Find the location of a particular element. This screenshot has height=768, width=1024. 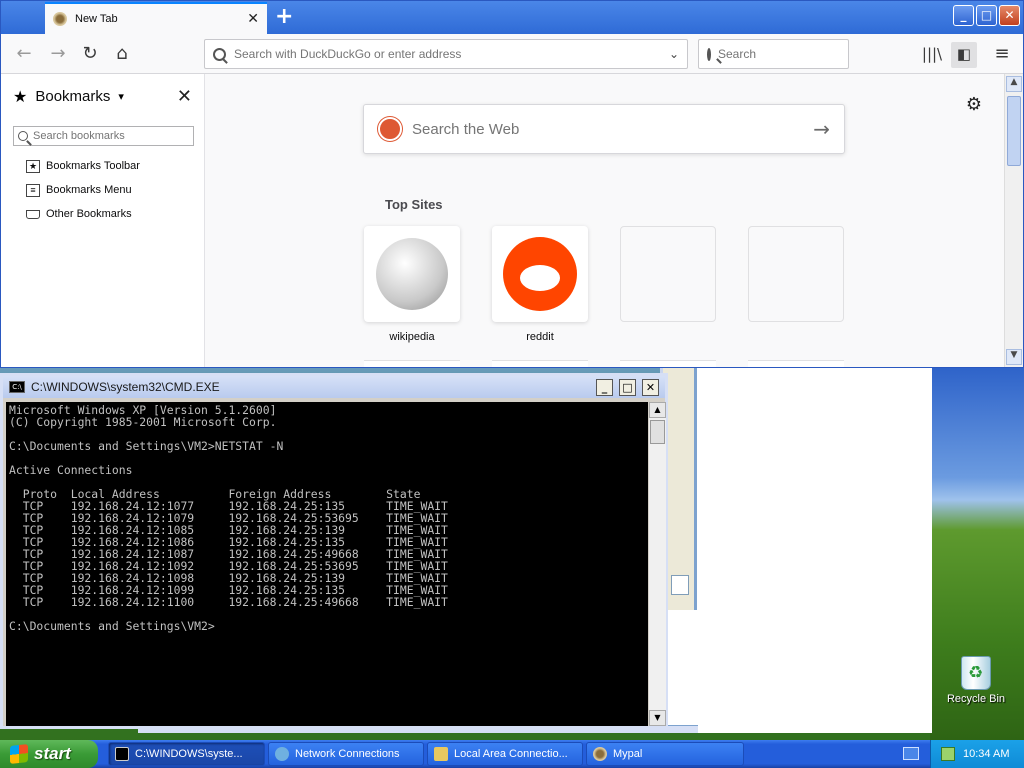

recycle-bin: Recycle Bin is located at coordinates (976, 680).